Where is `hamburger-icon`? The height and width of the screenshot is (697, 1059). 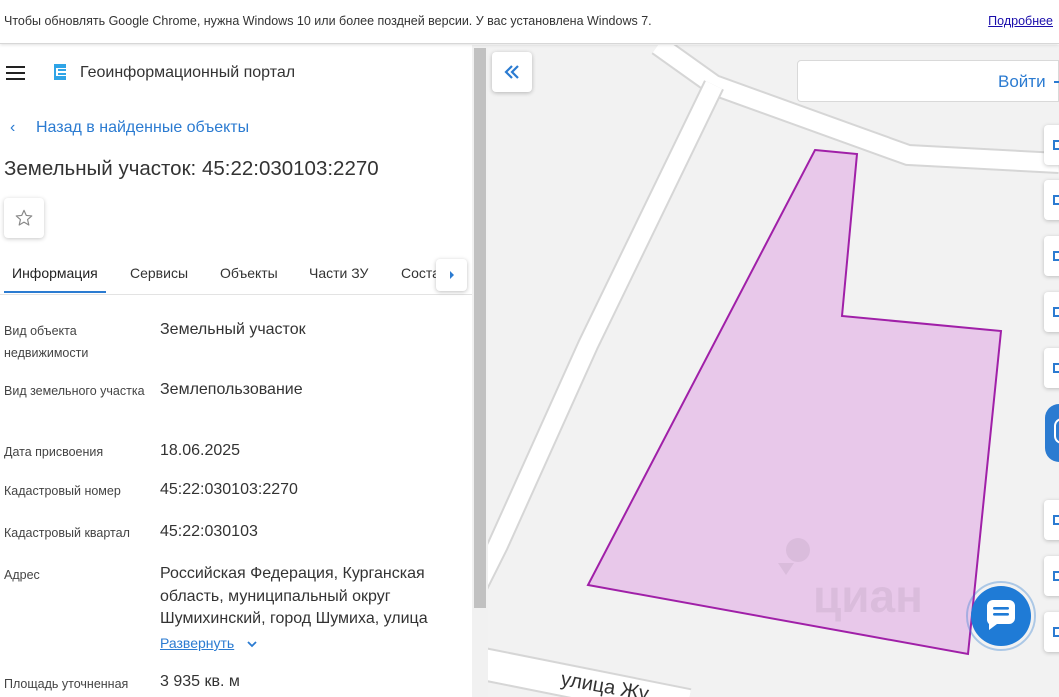 hamburger-icon is located at coordinates (15, 73).